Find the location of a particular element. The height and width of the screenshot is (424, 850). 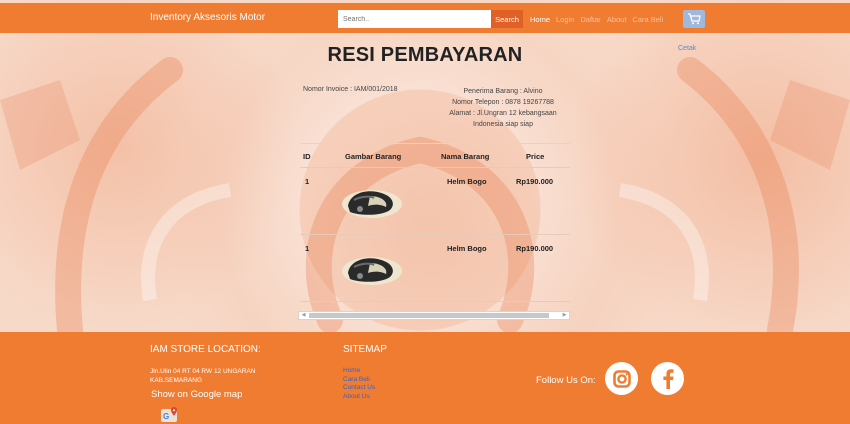

instagram-button is located at coordinates (621, 378).